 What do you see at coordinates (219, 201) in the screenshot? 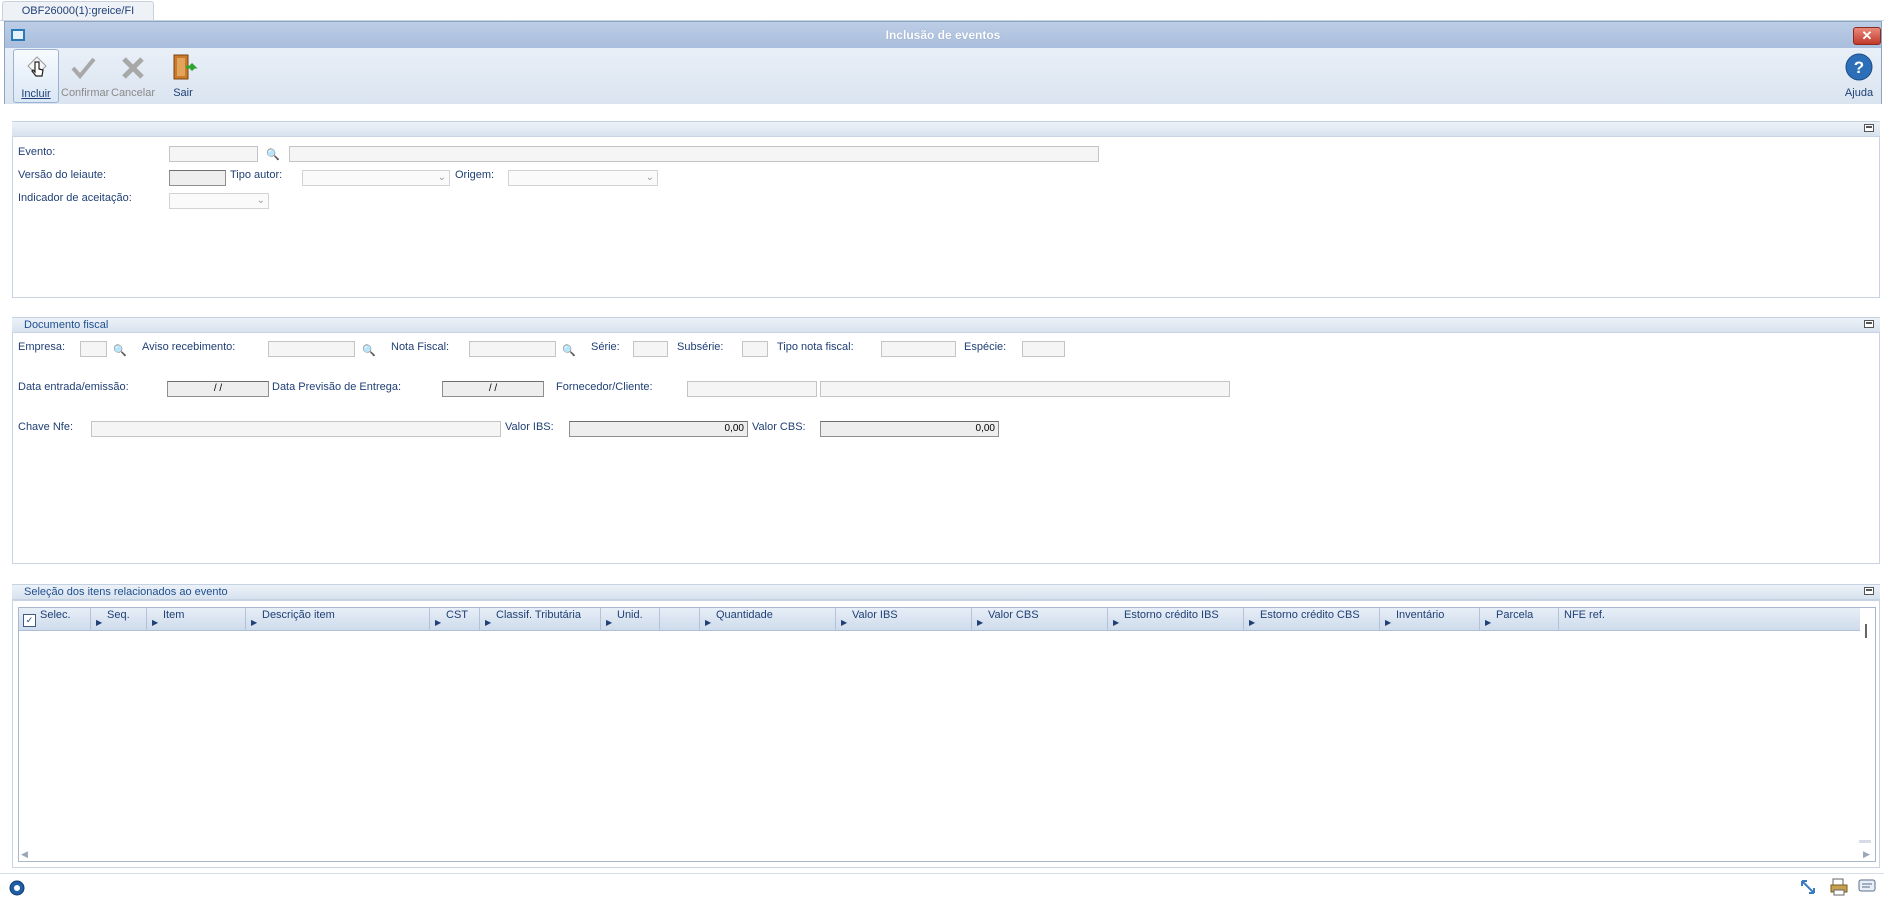
I see `indicador-aceitacao-select: ⌄` at bounding box center [219, 201].